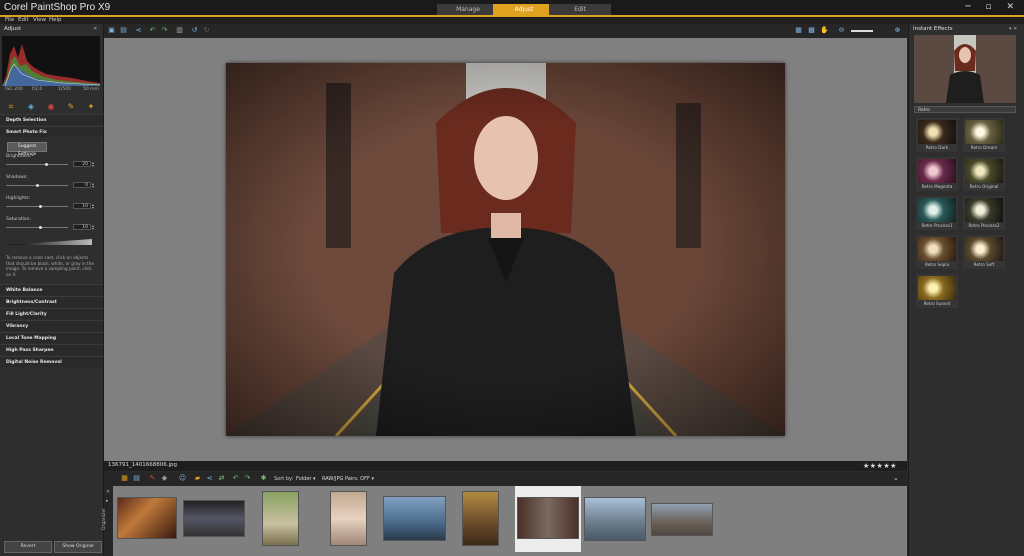  What do you see at coordinates (263, 478) in the screenshot?
I see `select-all-icon: ✱` at bounding box center [263, 478].